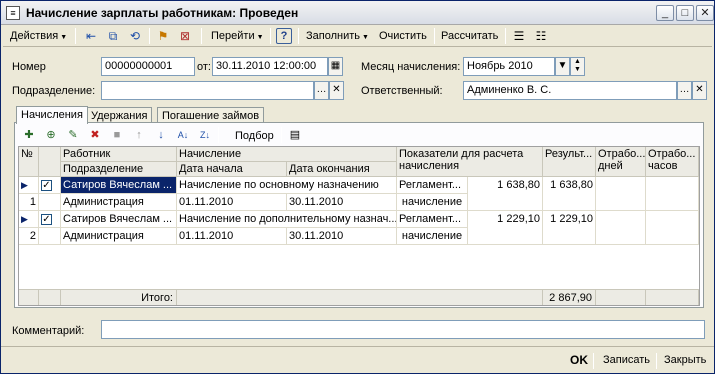 The height and width of the screenshot is (374, 715). Describe the element at coordinates (284, 36) in the screenshot. I see `help-icon: ?` at that location.